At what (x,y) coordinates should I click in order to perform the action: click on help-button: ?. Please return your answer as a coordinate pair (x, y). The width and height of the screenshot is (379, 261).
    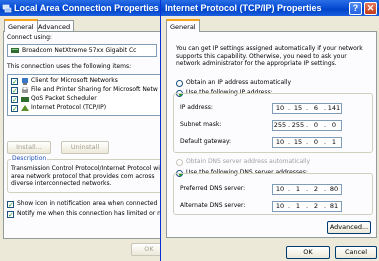
    Looking at the image, I should click on (355, 8).